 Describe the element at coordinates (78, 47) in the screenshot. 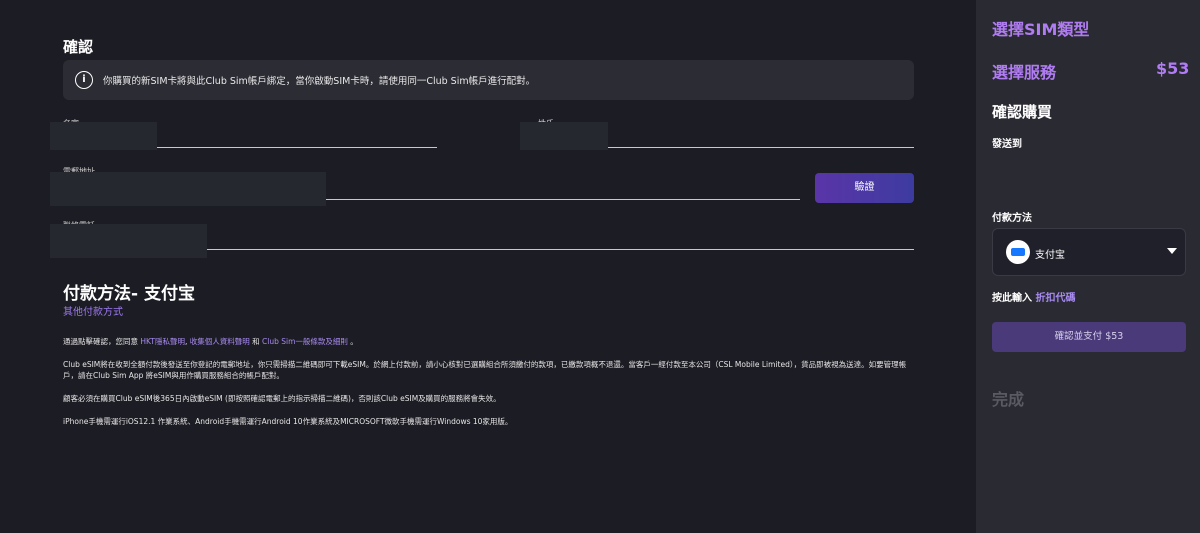

I see `page-title: 確認` at that location.